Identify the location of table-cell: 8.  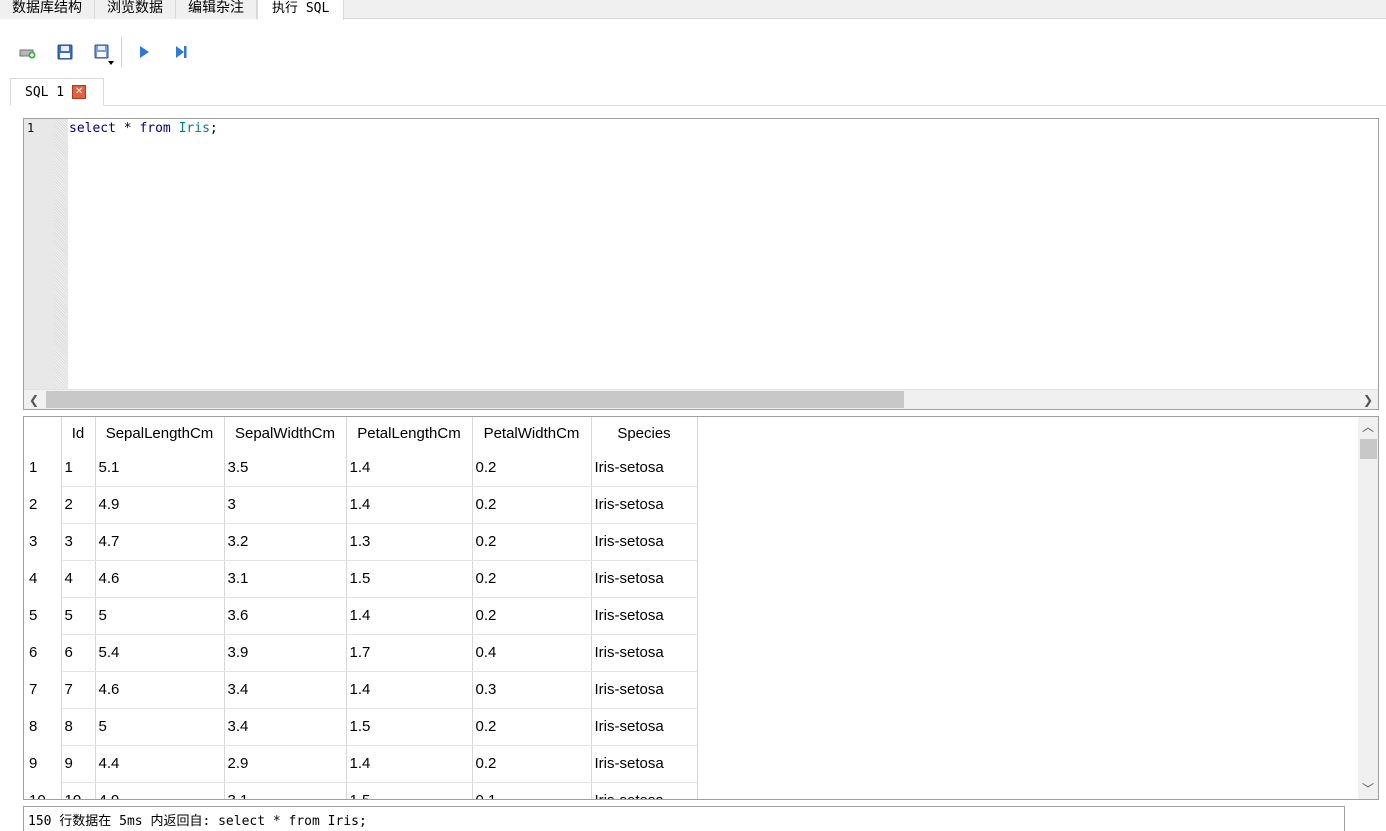
(78, 727).